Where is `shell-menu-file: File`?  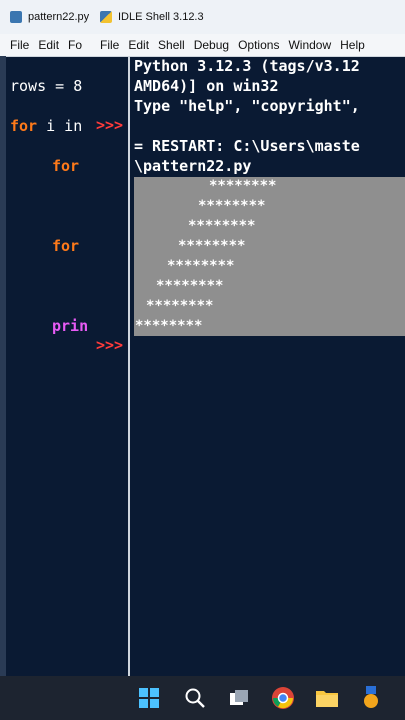
shell-menu-file: File is located at coordinates (109, 45).